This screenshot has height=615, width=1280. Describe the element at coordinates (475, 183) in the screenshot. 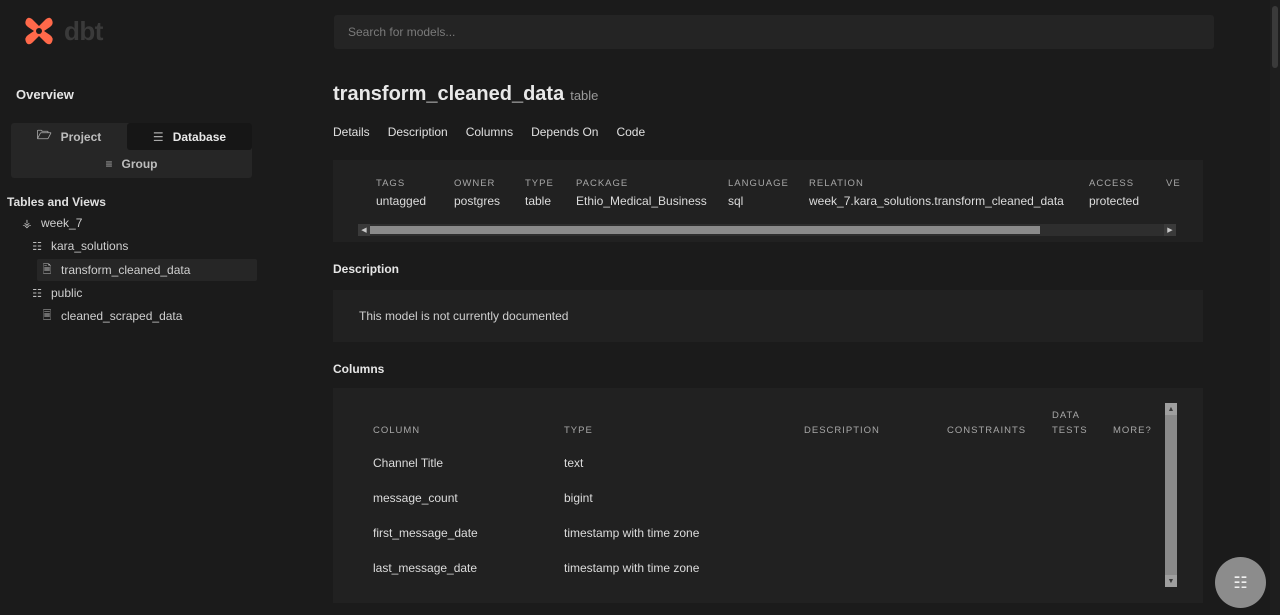

I see `detail-label: Owner` at that location.